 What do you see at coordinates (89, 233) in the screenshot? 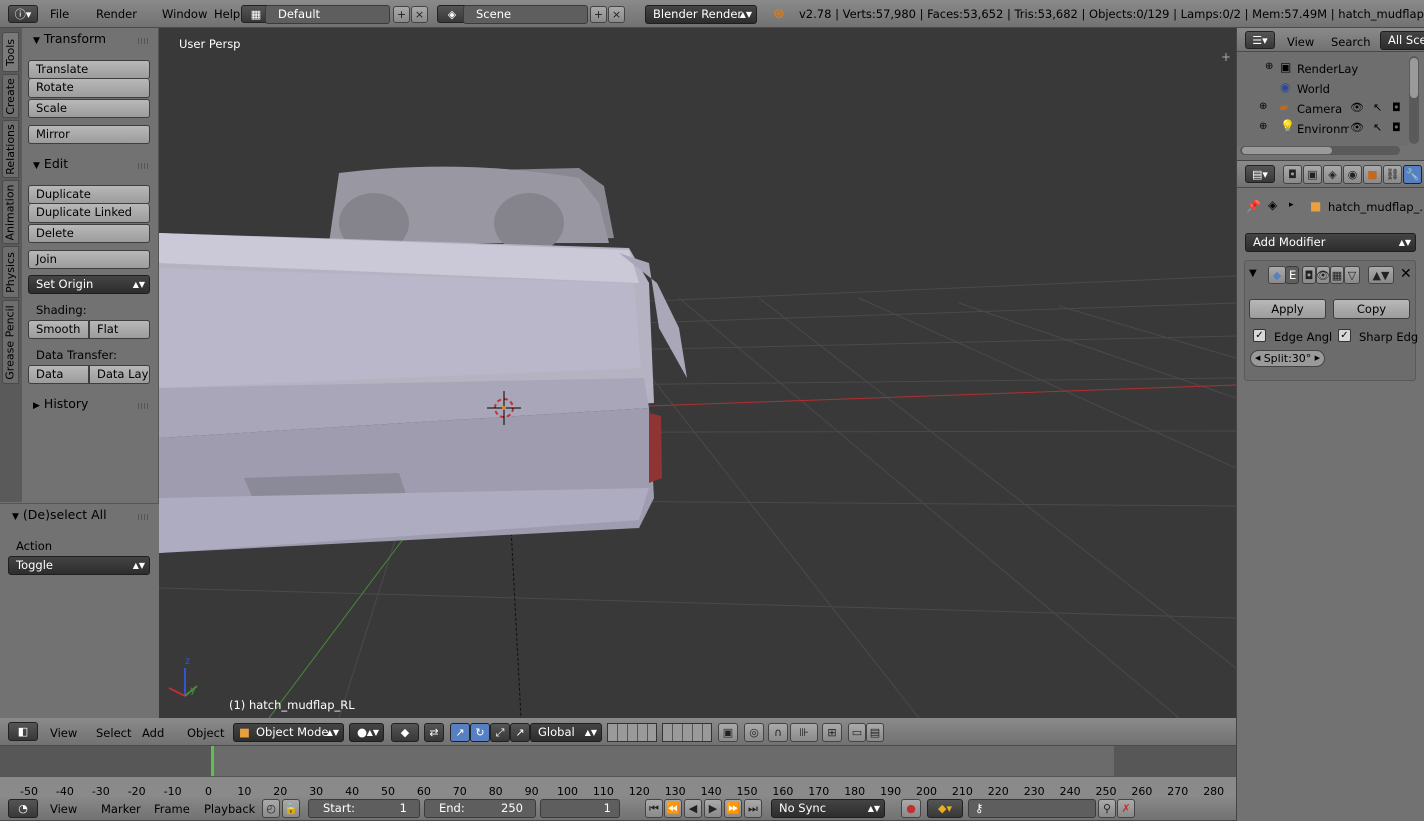
I see `delete-button: Delete` at bounding box center [89, 233].